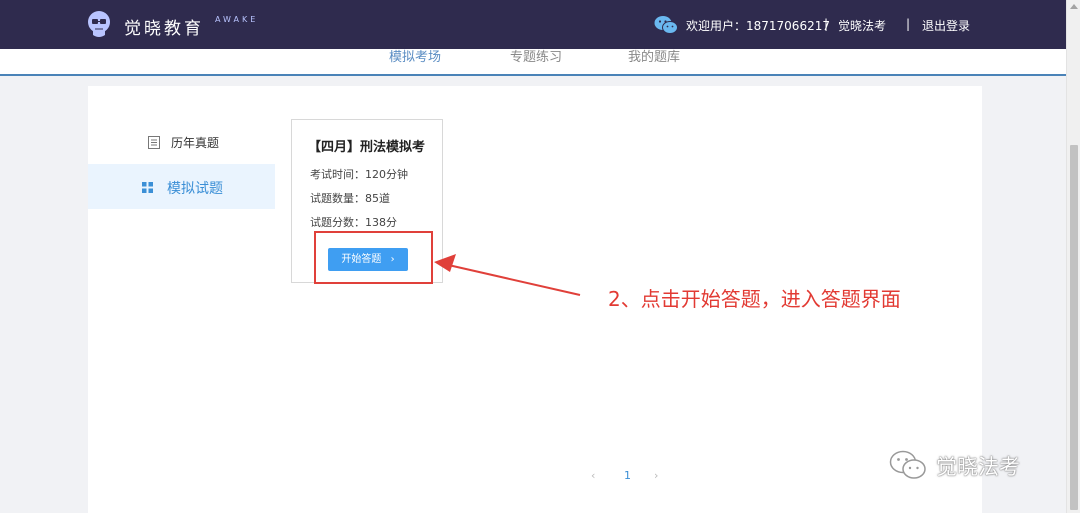  Describe the element at coordinates (386, 174) in the screenshot. I see `exam-time-value: 120分钟` at that location.